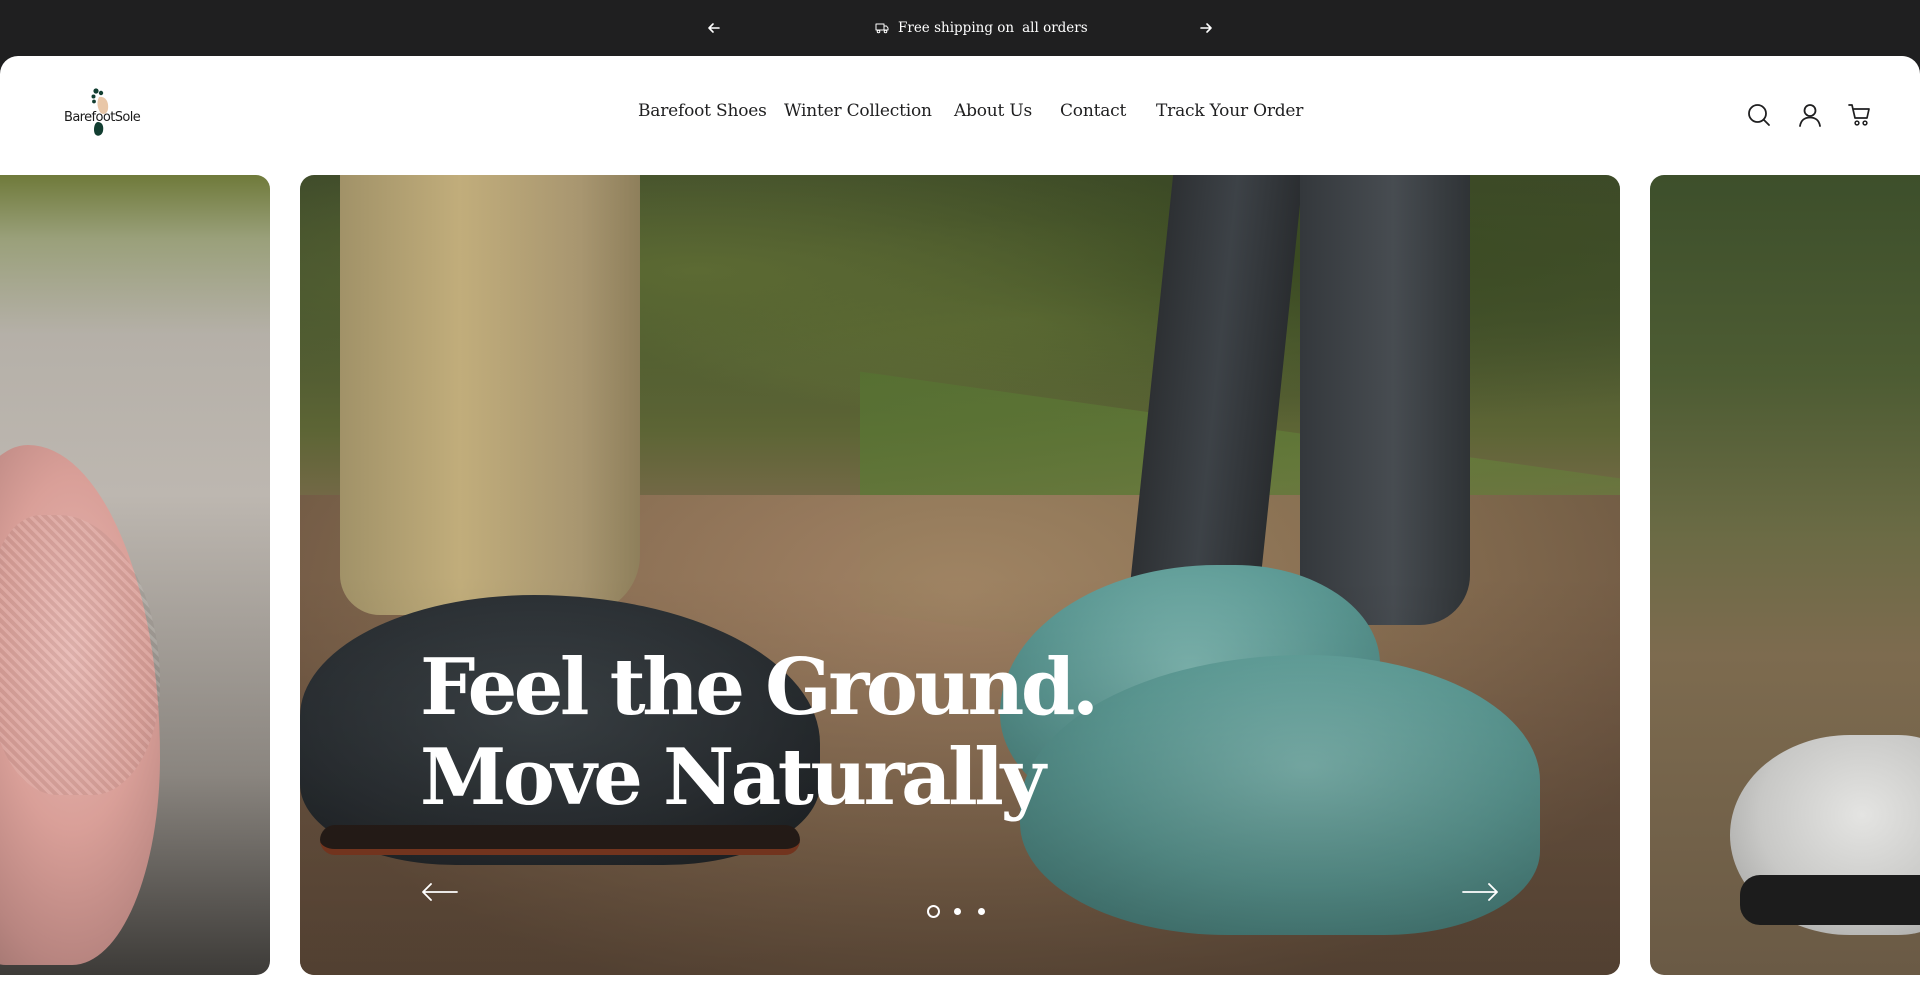  Describe the element at coordinates (882, 28) in the screenshot. I see `truck-icon` at that location.